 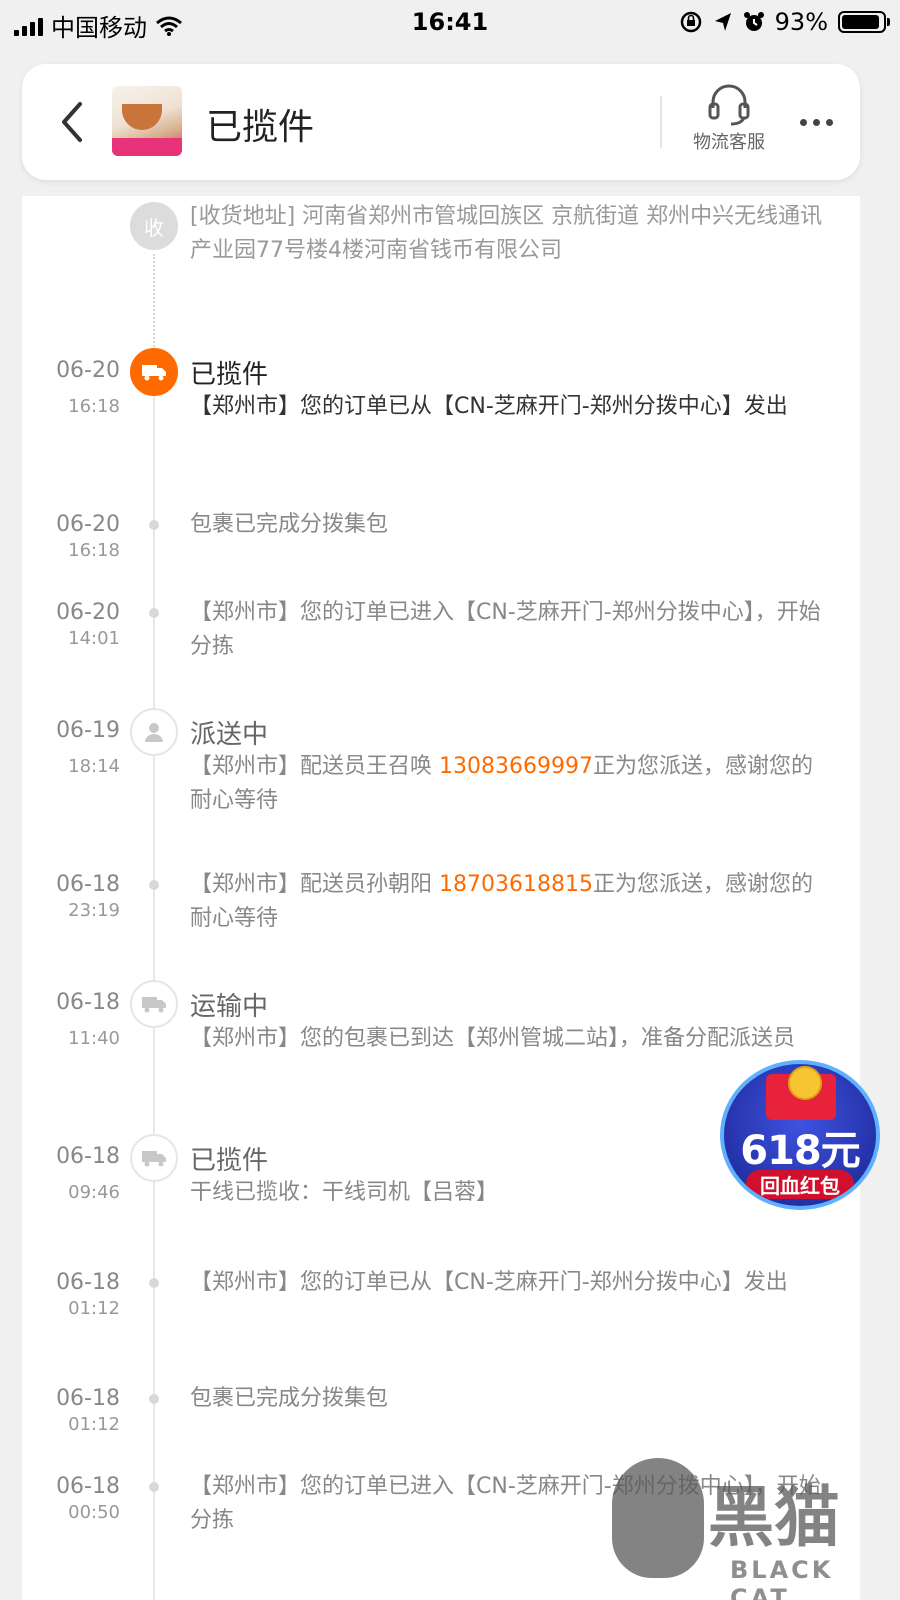 I want to click on receive-marker: 收, so click(x=154, y=226).